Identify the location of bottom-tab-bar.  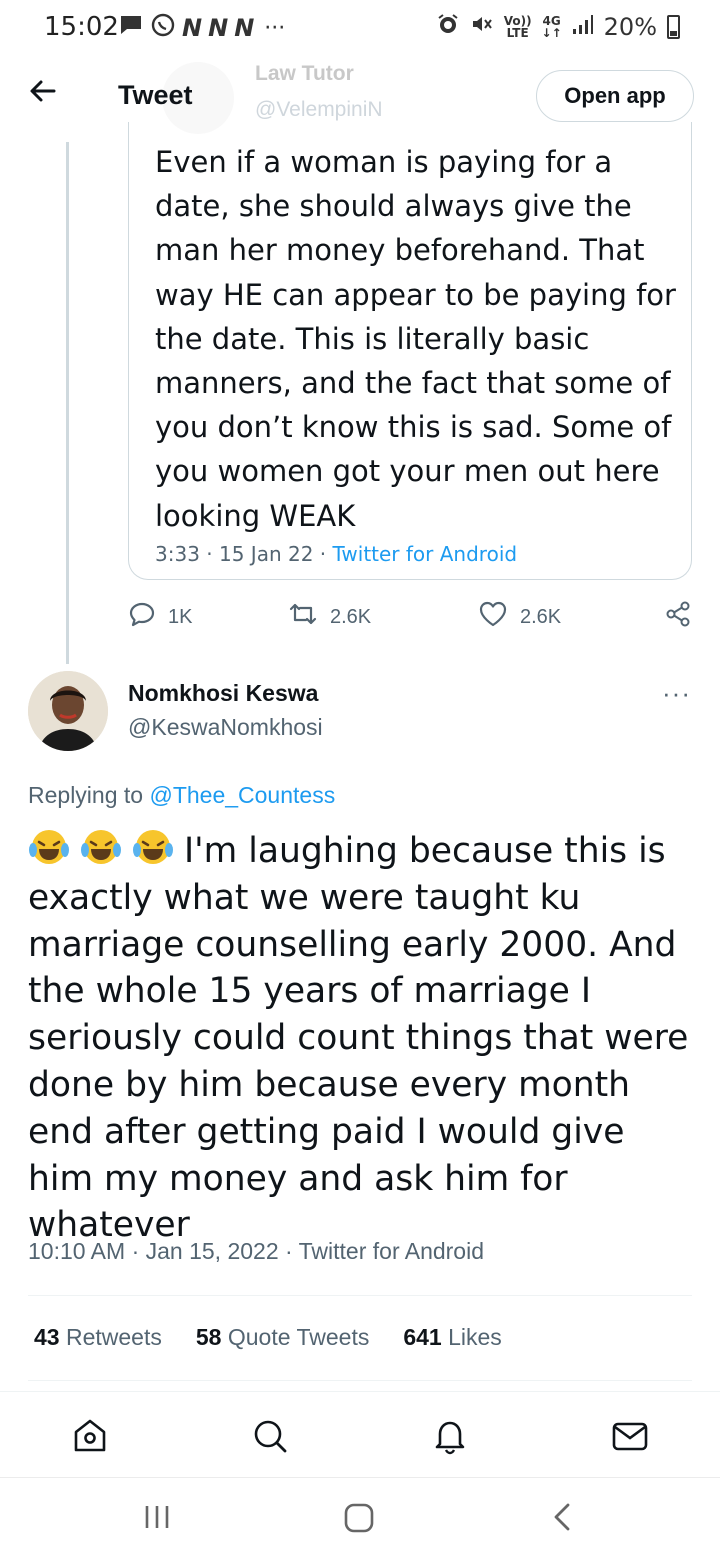
(360, 1434).